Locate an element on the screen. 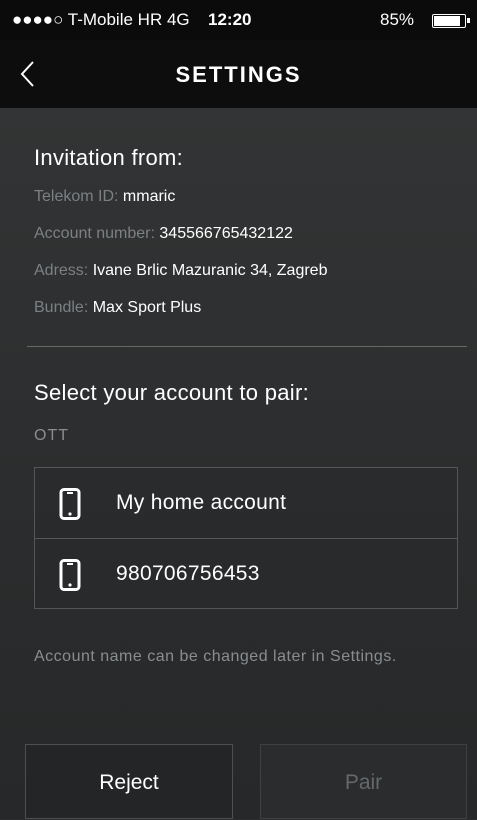 This screenshot has width=477, height=820. invitation-heading: Invitation from: is located at coordinates (109, 157).